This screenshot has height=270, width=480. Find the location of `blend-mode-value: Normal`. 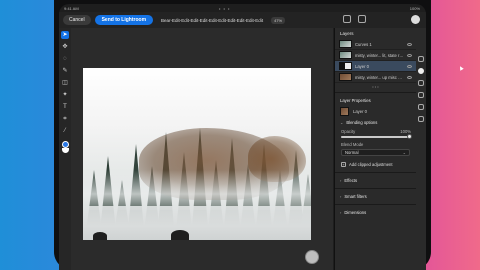

blend-mode-value: Normal is located at coordinates (352, 152).